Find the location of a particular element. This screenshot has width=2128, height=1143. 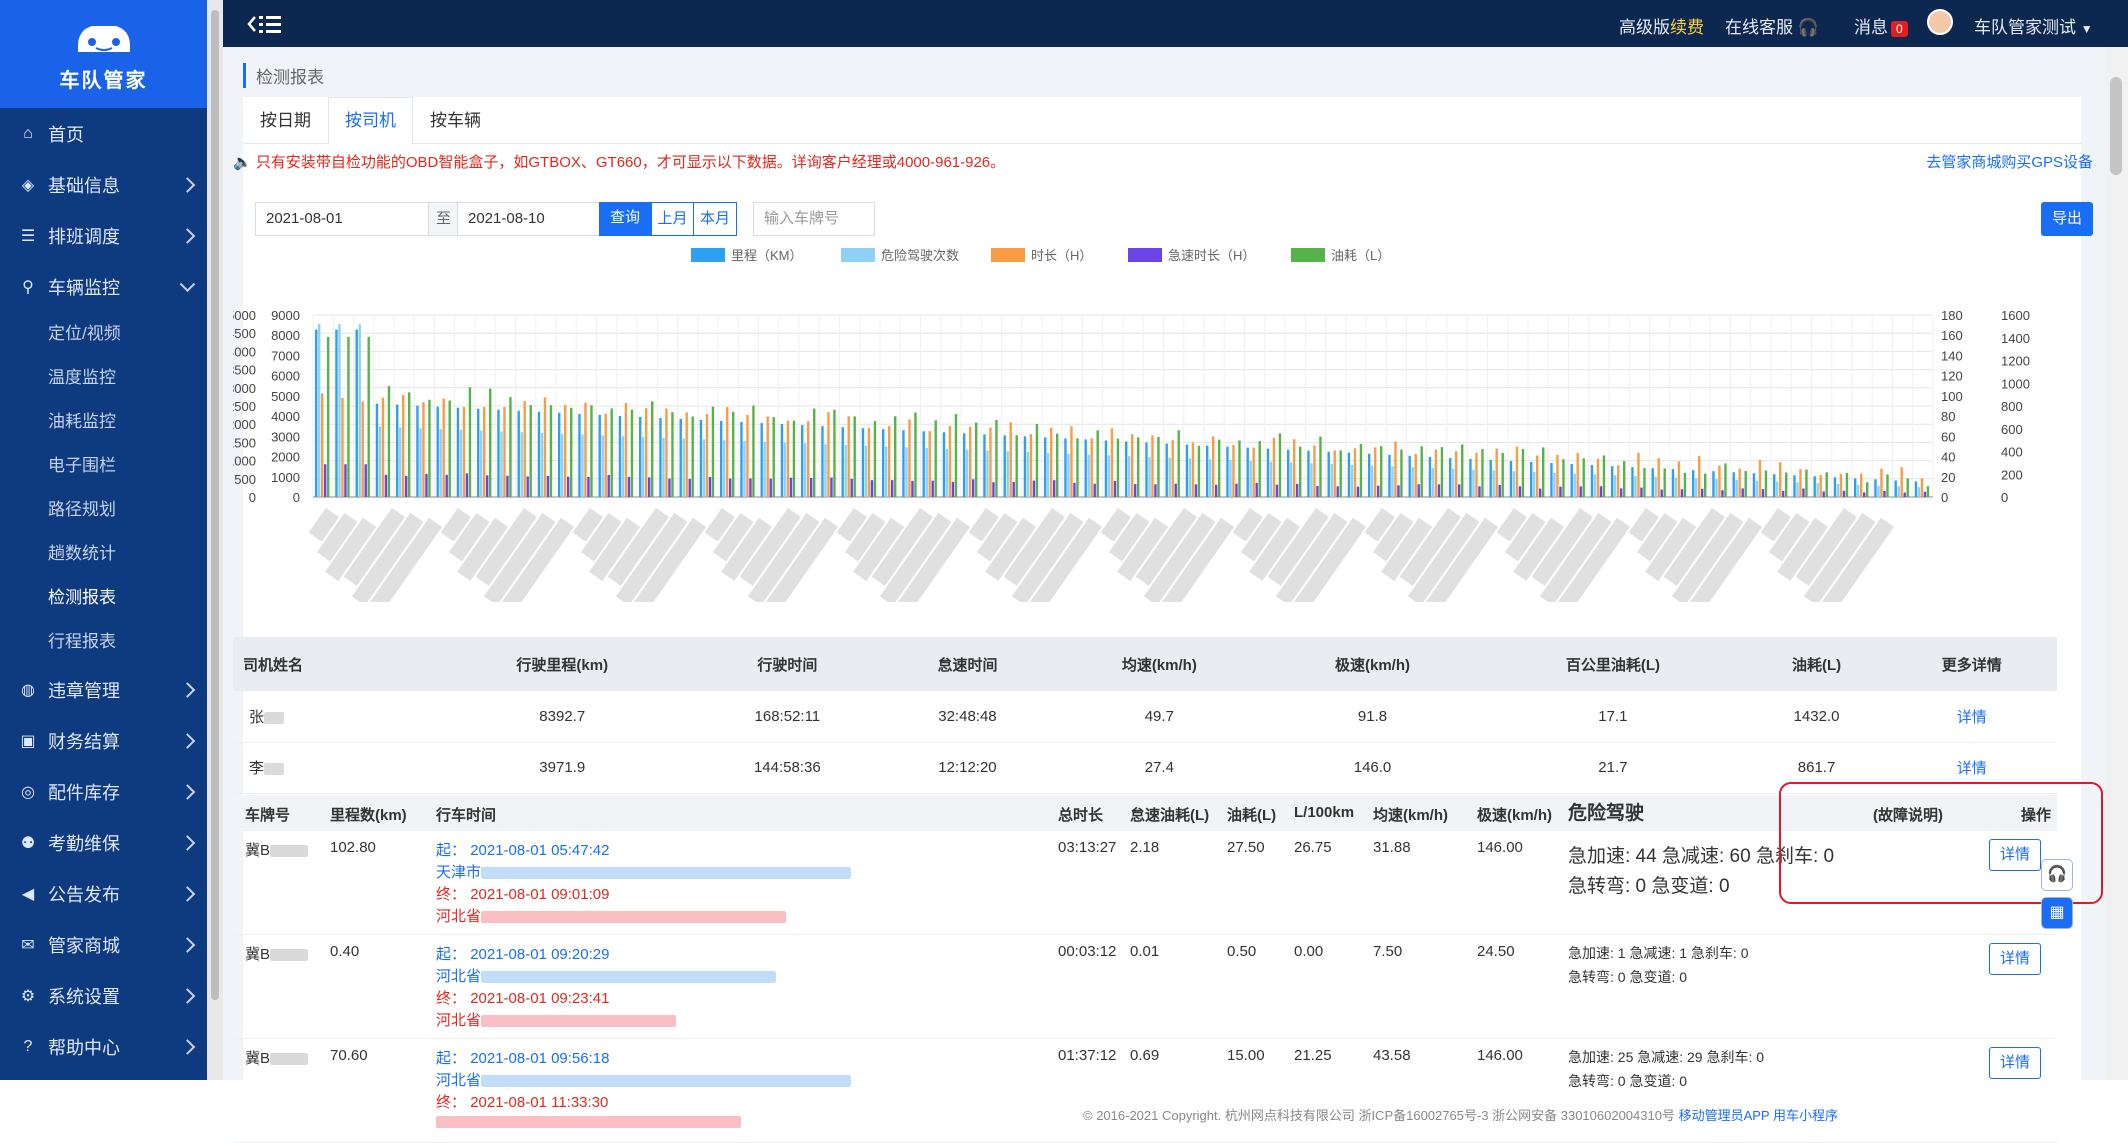

legend-label: 危险驾驶次数 is located at coordinates (920, 255).